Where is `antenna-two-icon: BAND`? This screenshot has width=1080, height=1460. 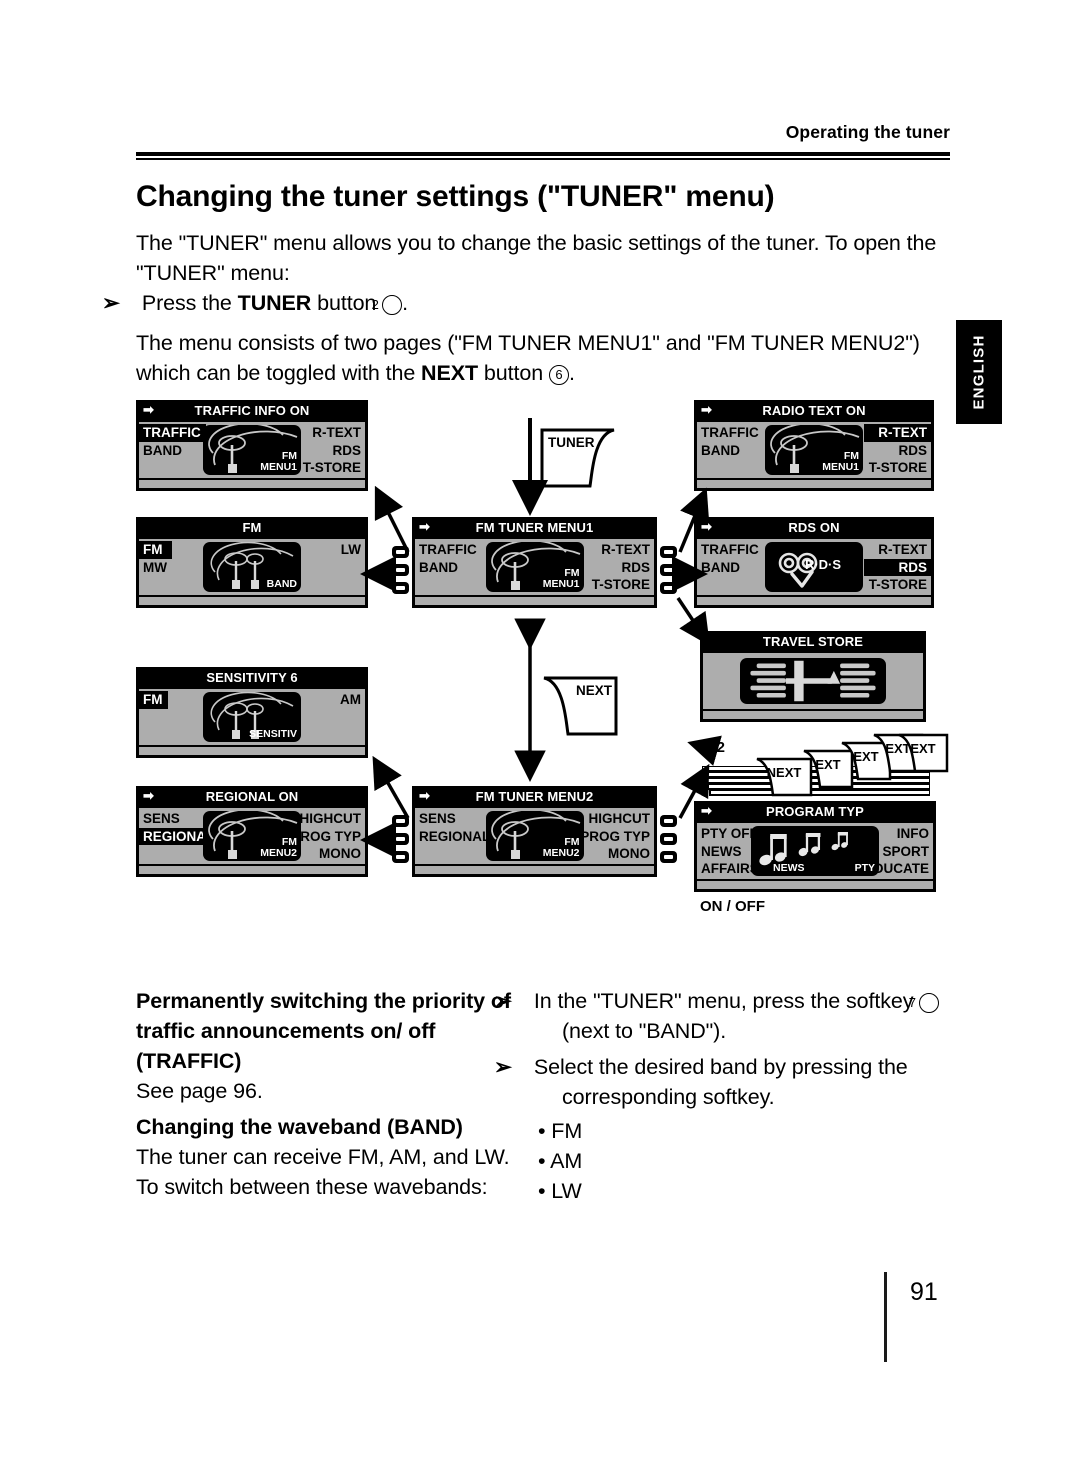 antenna-two-icon: BAND is located at coordinates (252, 567).